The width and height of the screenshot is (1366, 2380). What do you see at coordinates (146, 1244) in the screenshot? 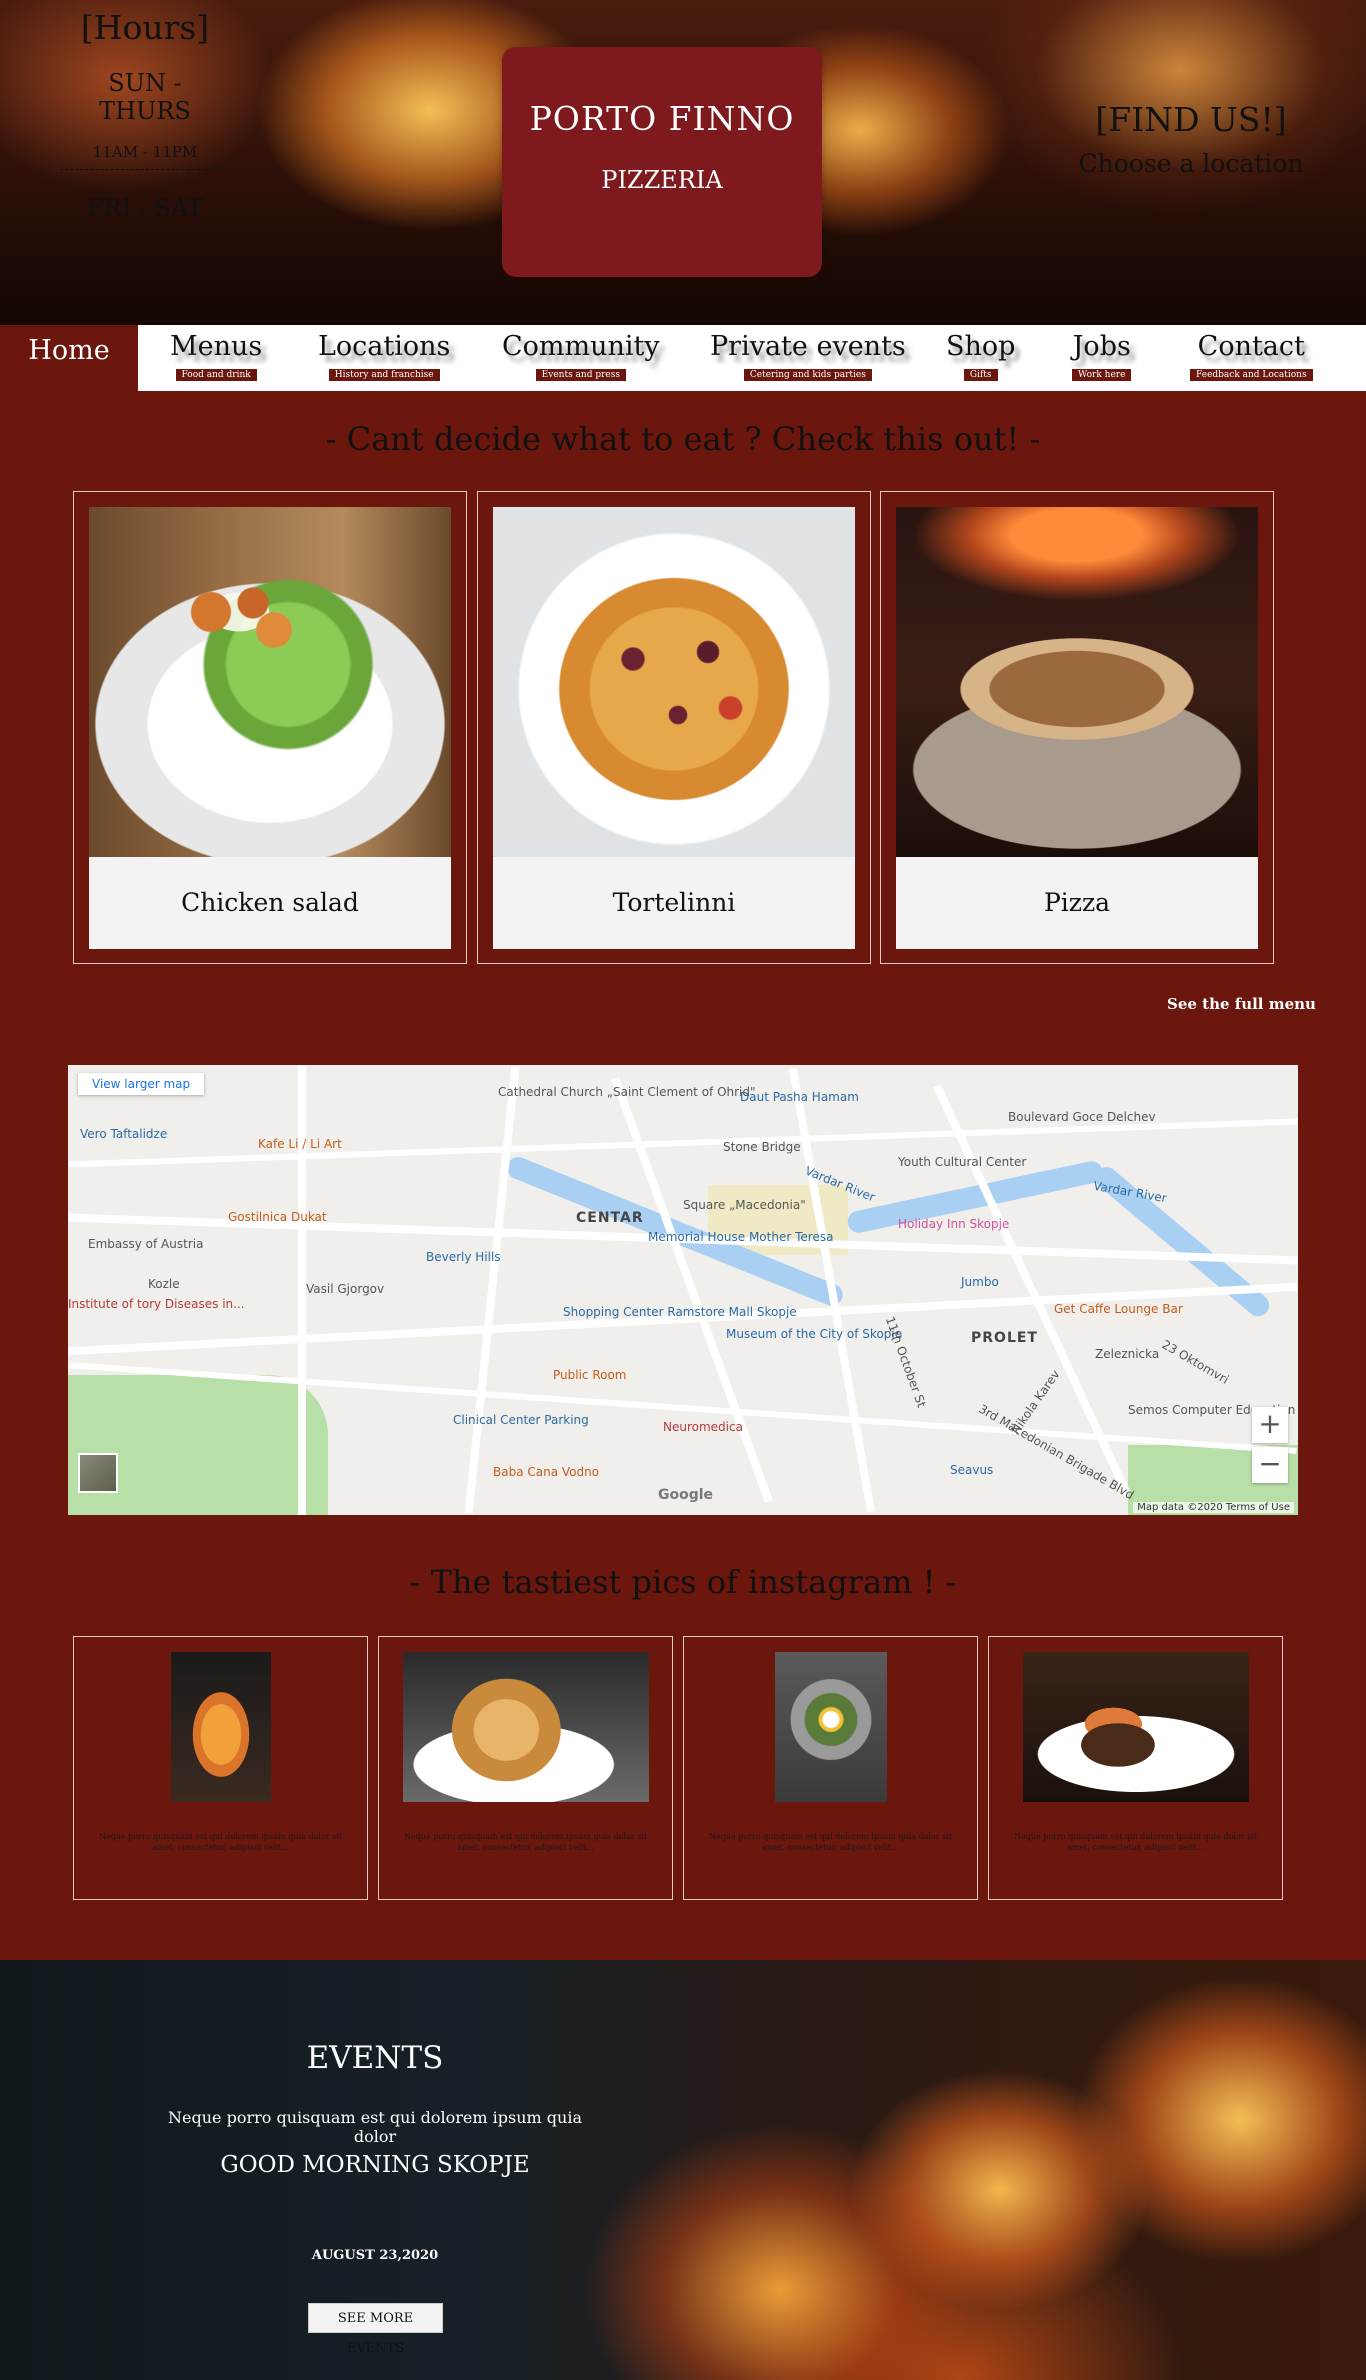
I see `map-label: Embassy of Austria` at bounding box center [146, 1244].